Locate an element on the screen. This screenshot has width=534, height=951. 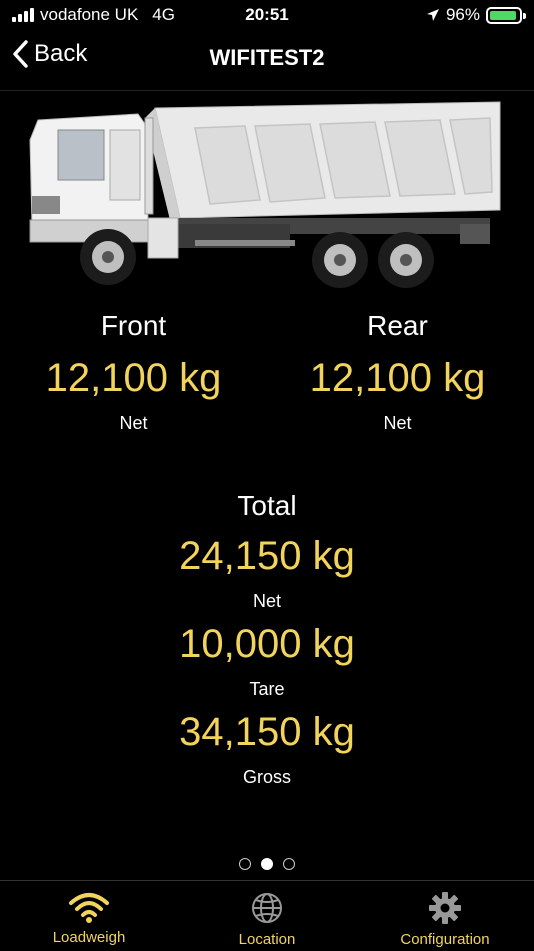
tare-label: Tare is located at coordinates (267, 689).